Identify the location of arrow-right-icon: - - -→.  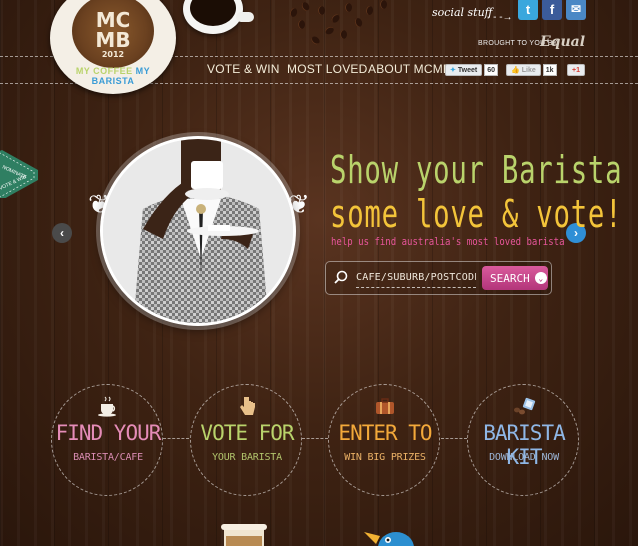
(500, 17).